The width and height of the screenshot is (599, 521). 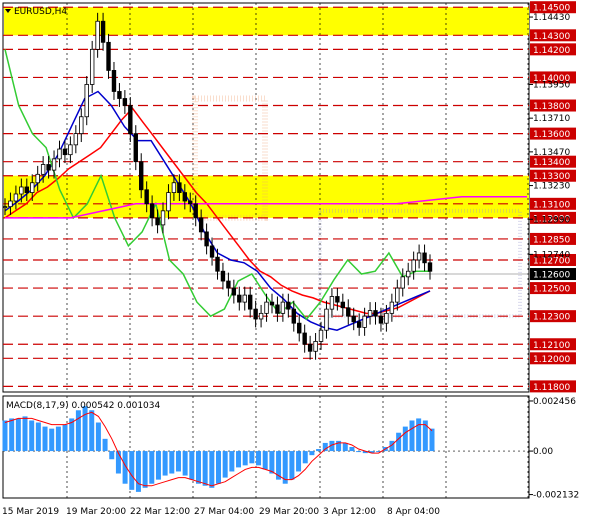 What do you see at coordinates (551, 37) in the screenshot?
I see `level-label: 1.14300` at bounding box center [551, 37].